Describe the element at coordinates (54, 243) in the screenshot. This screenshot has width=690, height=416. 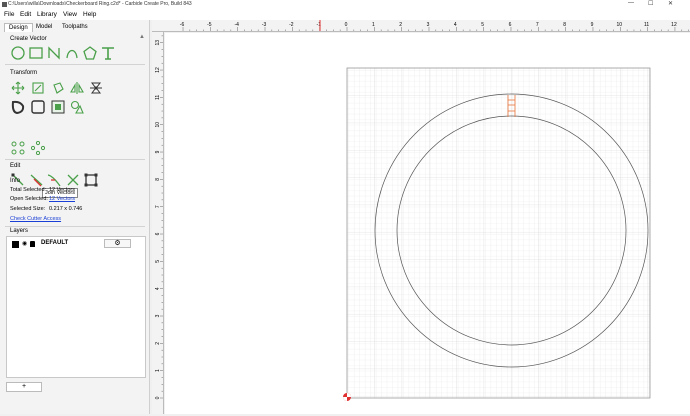
I see `layer-name: DEFAULT` at that location.